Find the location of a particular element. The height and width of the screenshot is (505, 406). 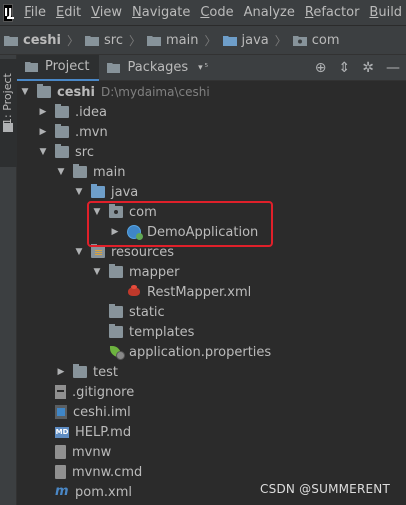

project-toolbar: Project Packages ▾ ⁵ ⊕ ⇕ ✲ — is located at coordinates (211, 67).